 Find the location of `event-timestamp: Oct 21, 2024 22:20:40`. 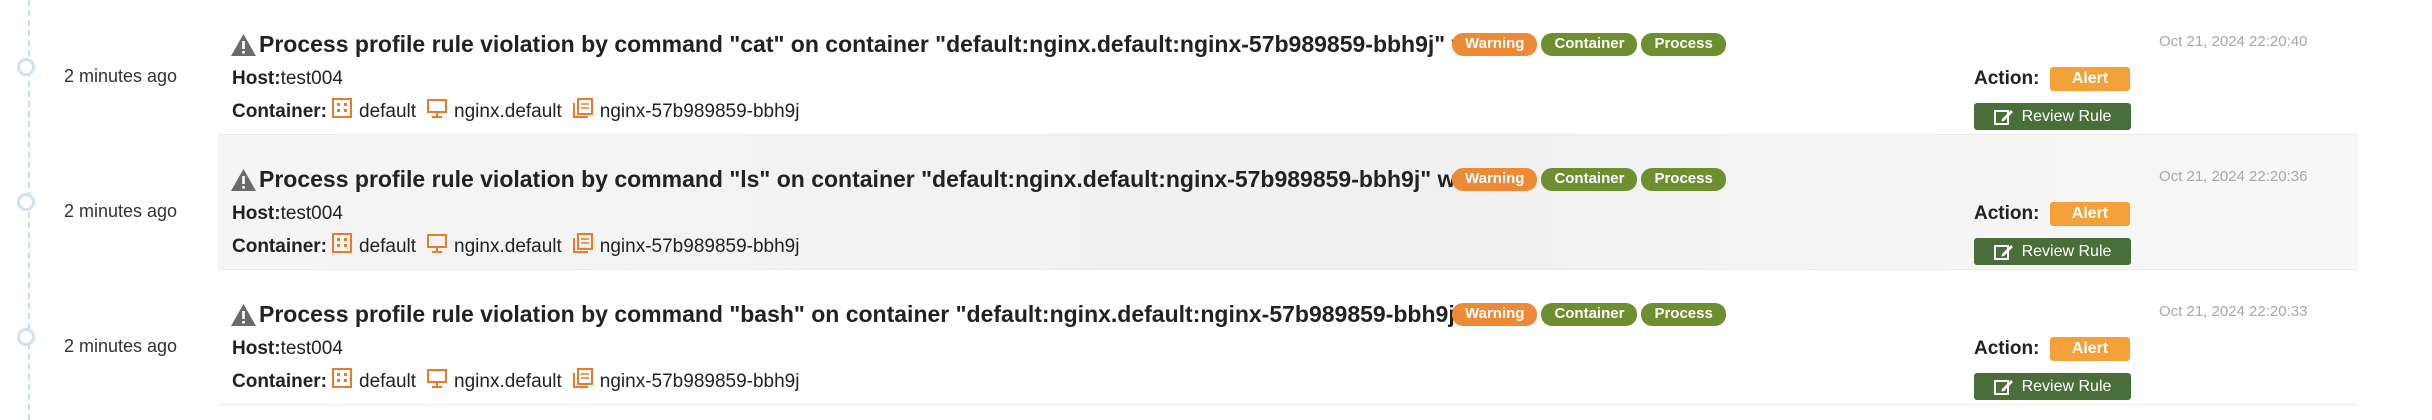

event-timestamp: Oct 21, 2024 22:20:40 is located at coordinates (2233, 41).